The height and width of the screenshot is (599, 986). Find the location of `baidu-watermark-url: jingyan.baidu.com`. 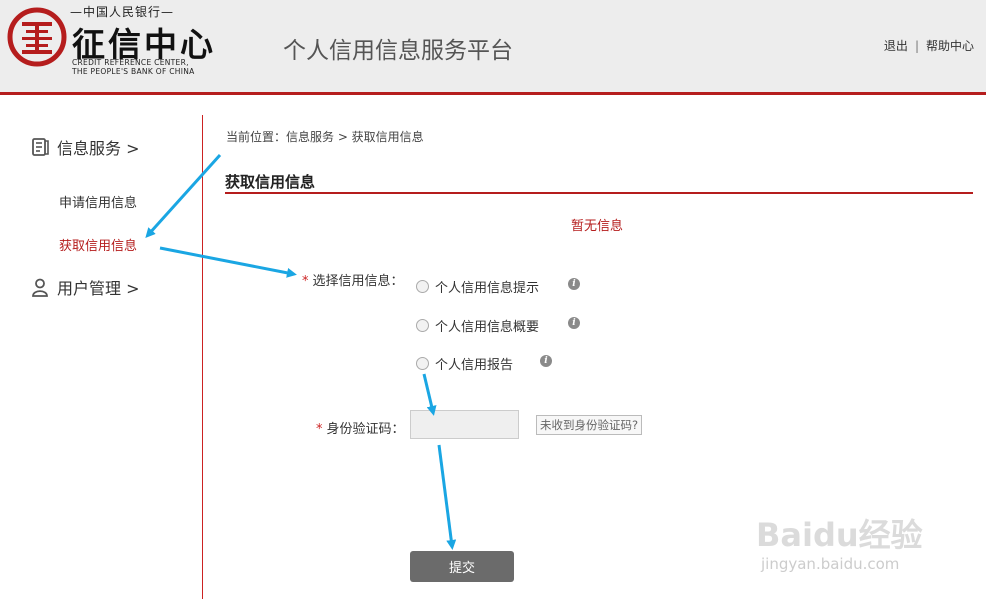

baidu-watermark-url: jingyan.baidu.com is located at coordinates (830, 564).